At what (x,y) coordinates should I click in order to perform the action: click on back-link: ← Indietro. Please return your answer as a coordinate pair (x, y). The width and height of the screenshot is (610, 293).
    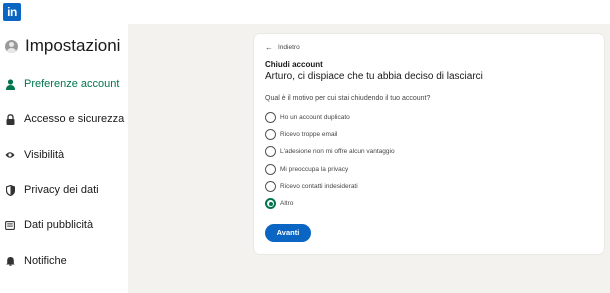
    Looking at the image, I should click on (282, 47).